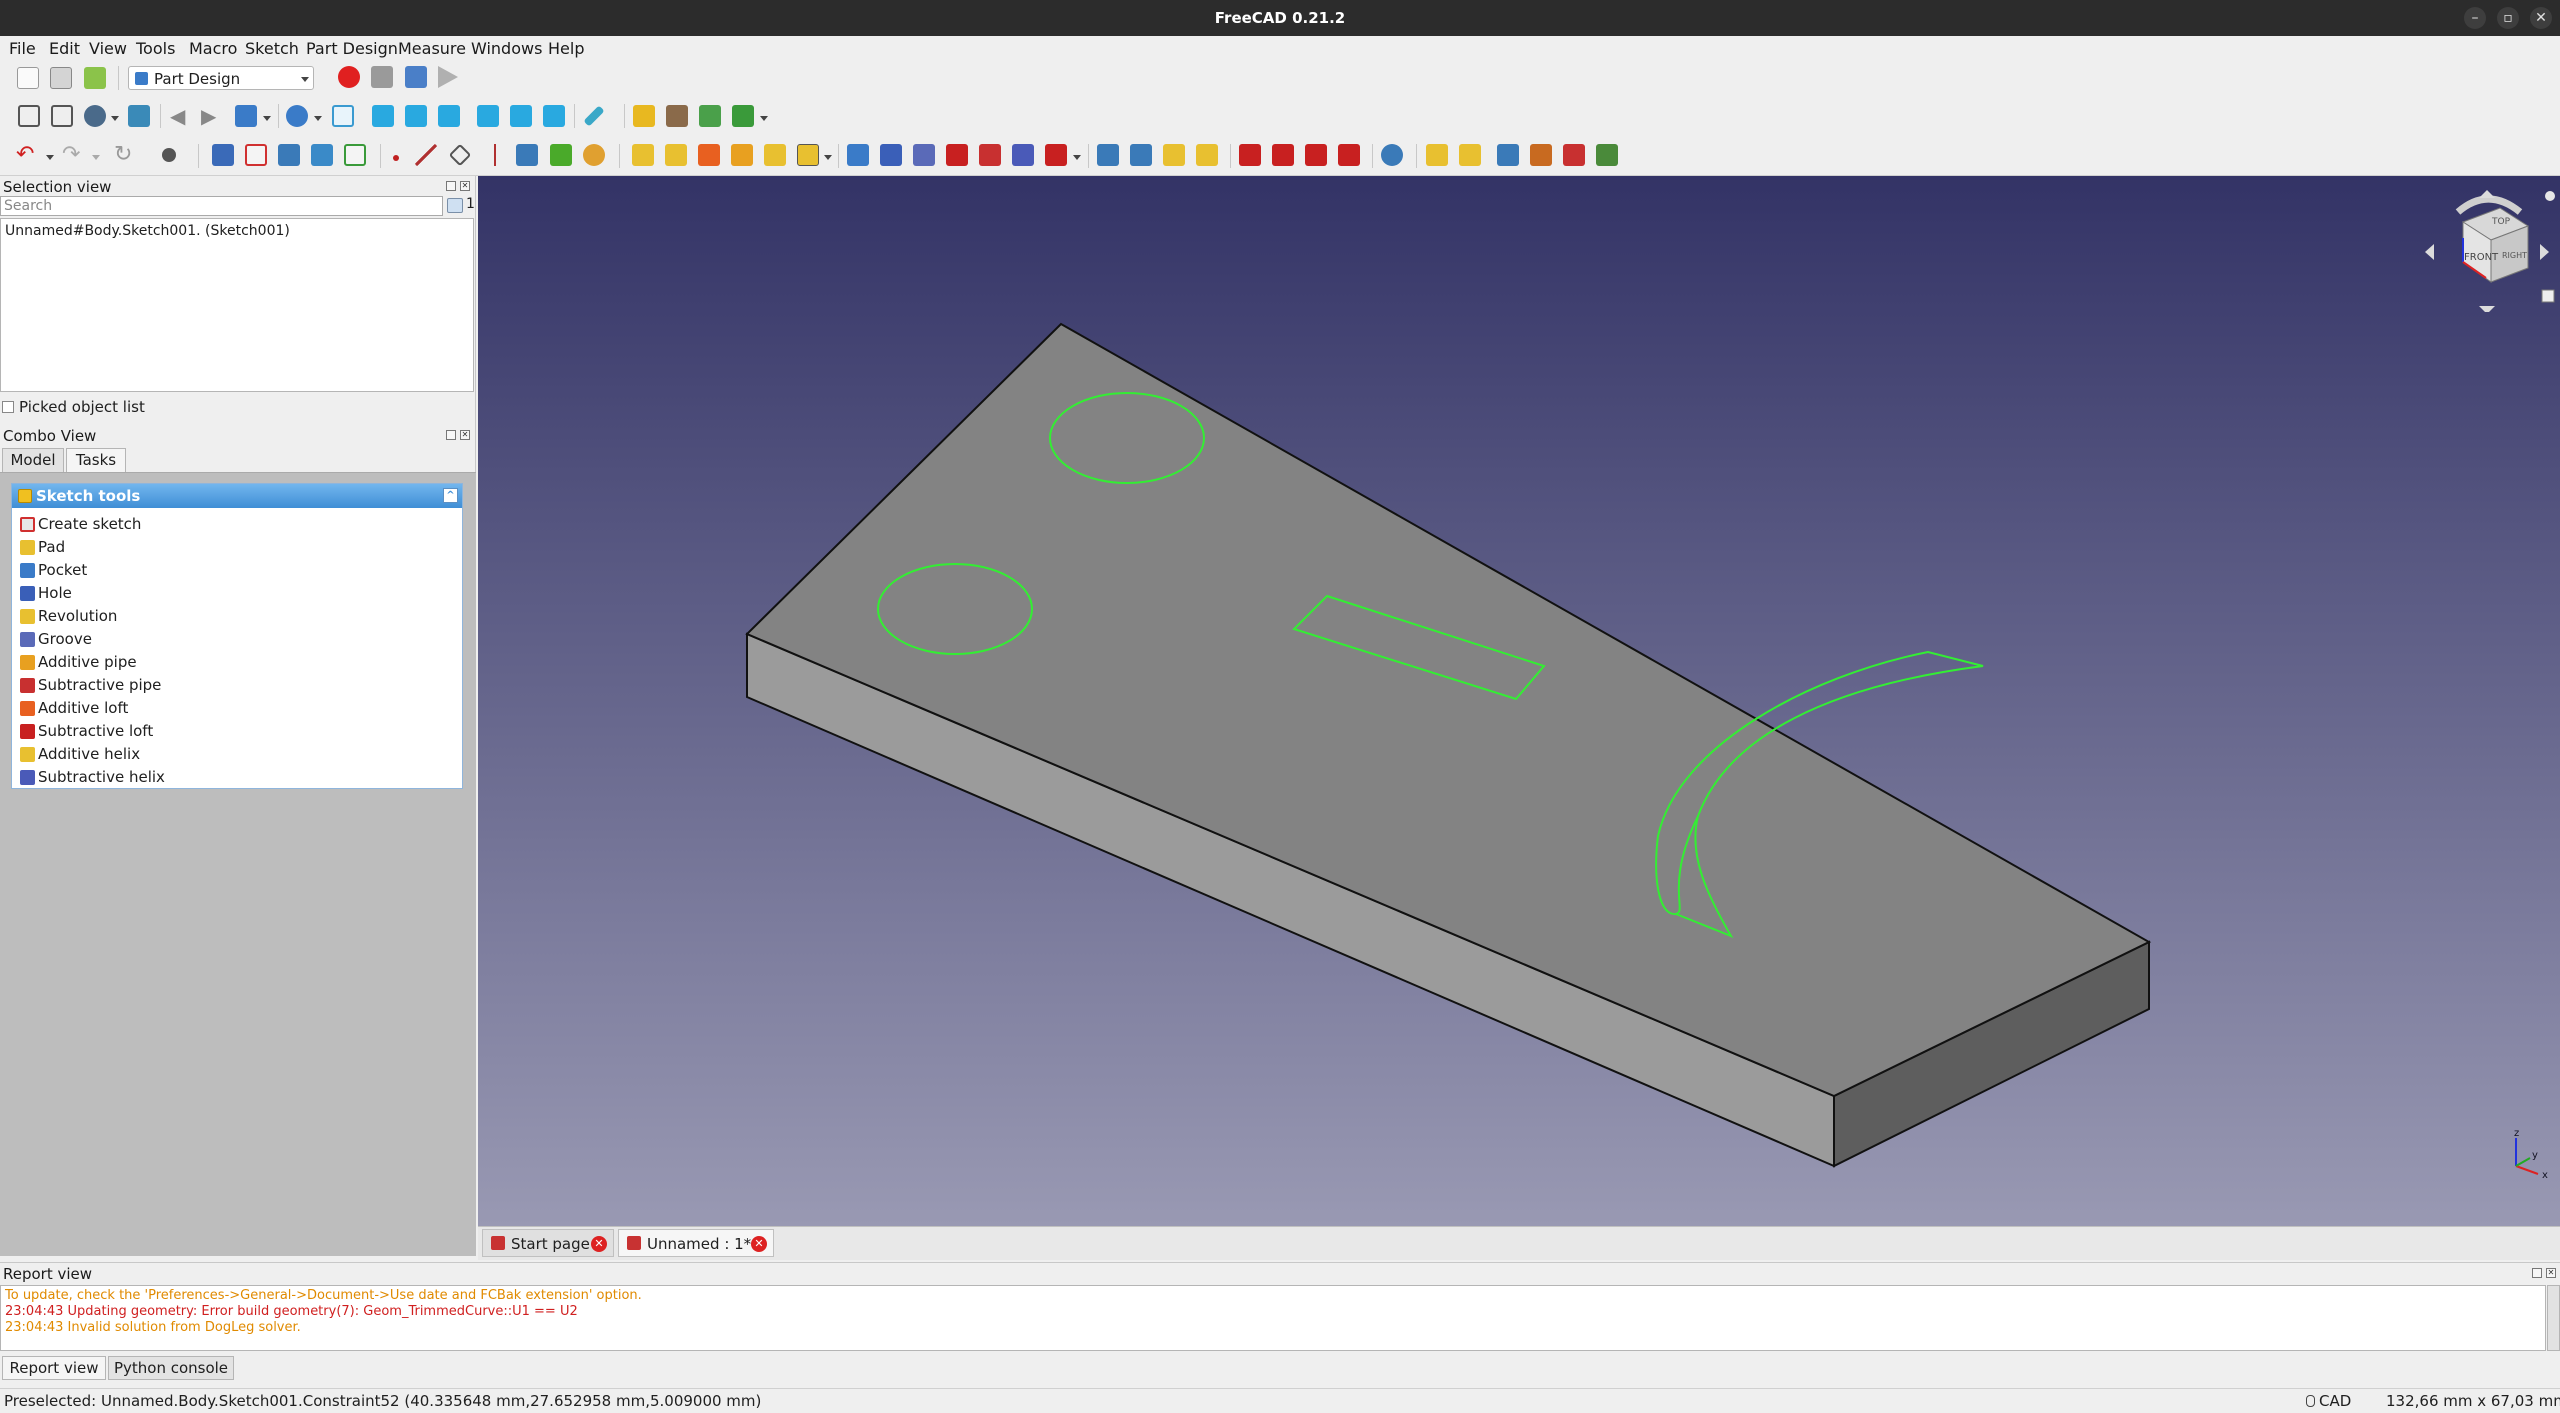 This screenshot has width=2560, height=1413. What do you see at coordinates (1607, 155) in the screenshot?
I see `workbench-tool-icon` at bounding box center [1607, 155].